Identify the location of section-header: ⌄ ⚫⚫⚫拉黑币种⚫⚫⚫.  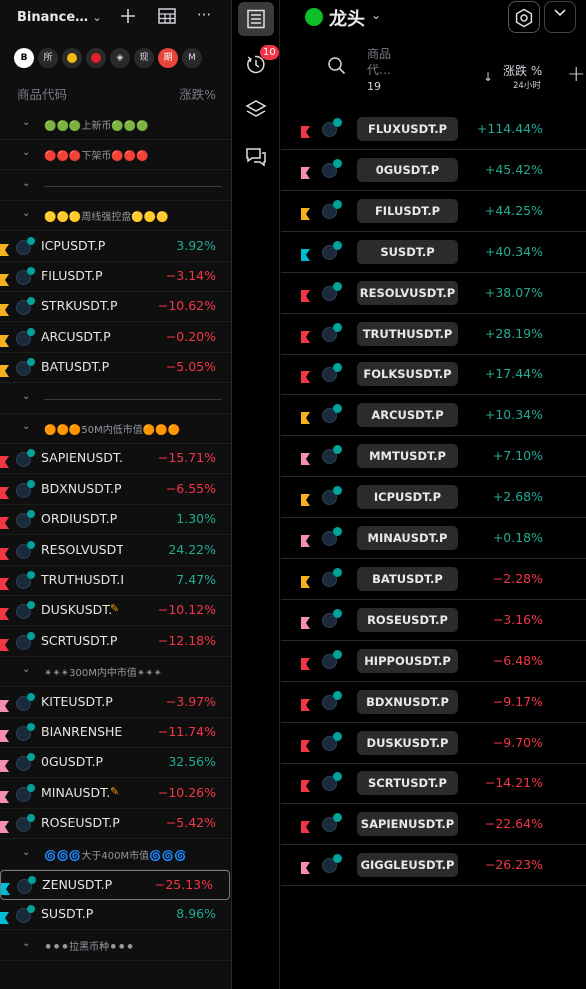
(115, 946).